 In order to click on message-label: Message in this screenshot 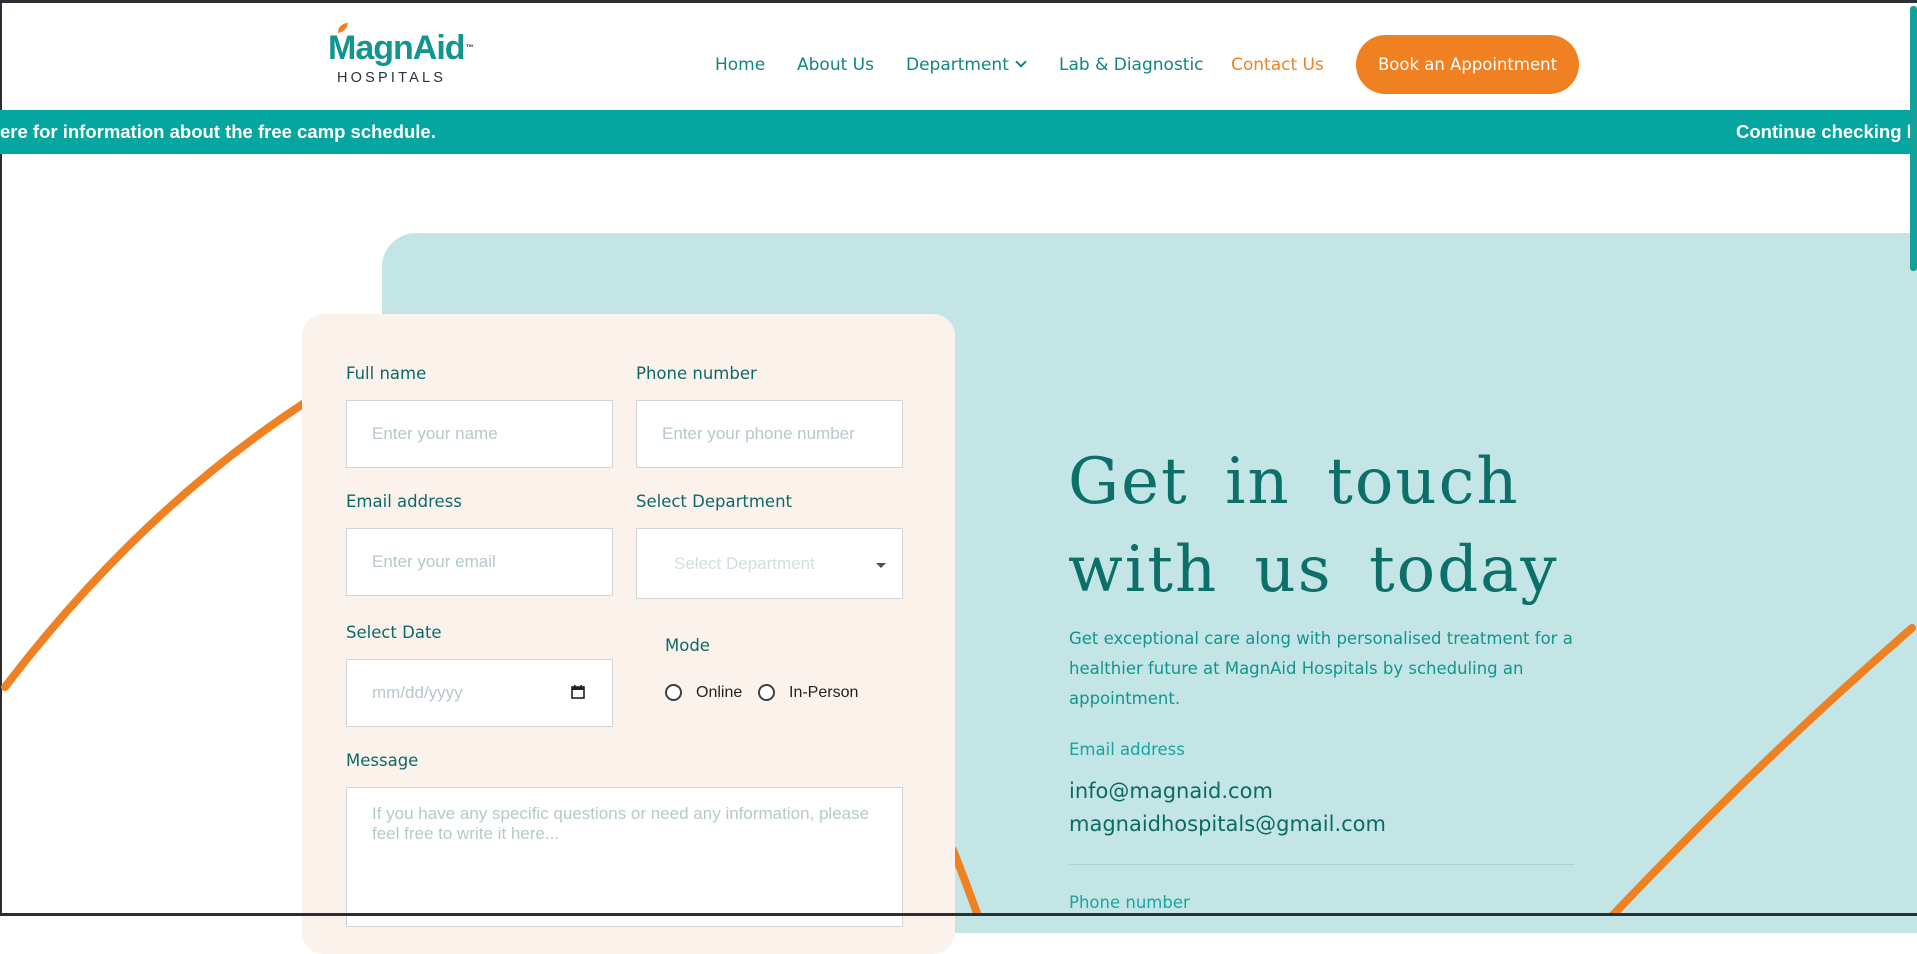, I will do `click(382, 760)`.